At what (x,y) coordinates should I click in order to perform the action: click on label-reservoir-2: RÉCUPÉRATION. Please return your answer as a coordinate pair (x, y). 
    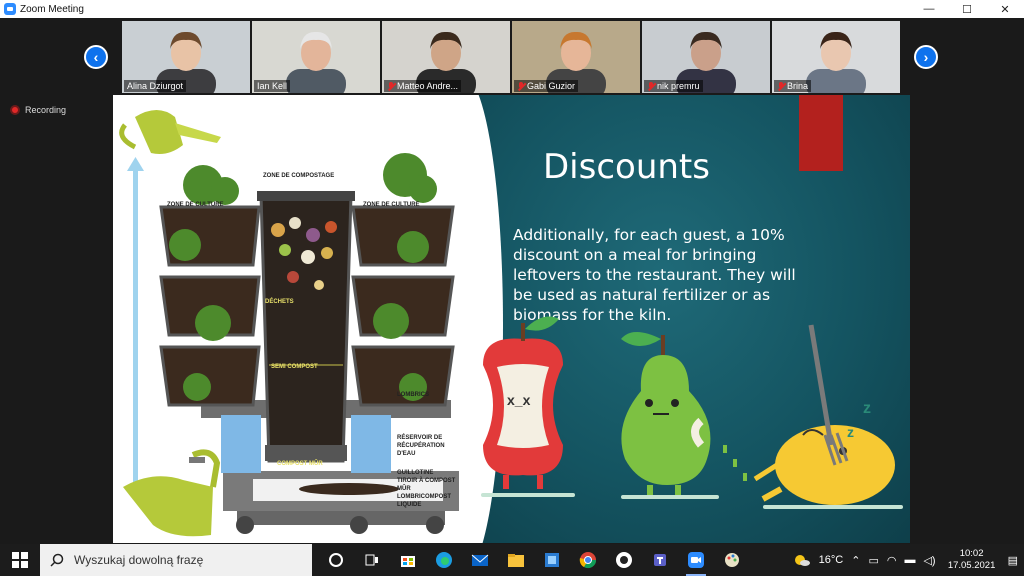
    Looking at the image, I should click on (421, 445).